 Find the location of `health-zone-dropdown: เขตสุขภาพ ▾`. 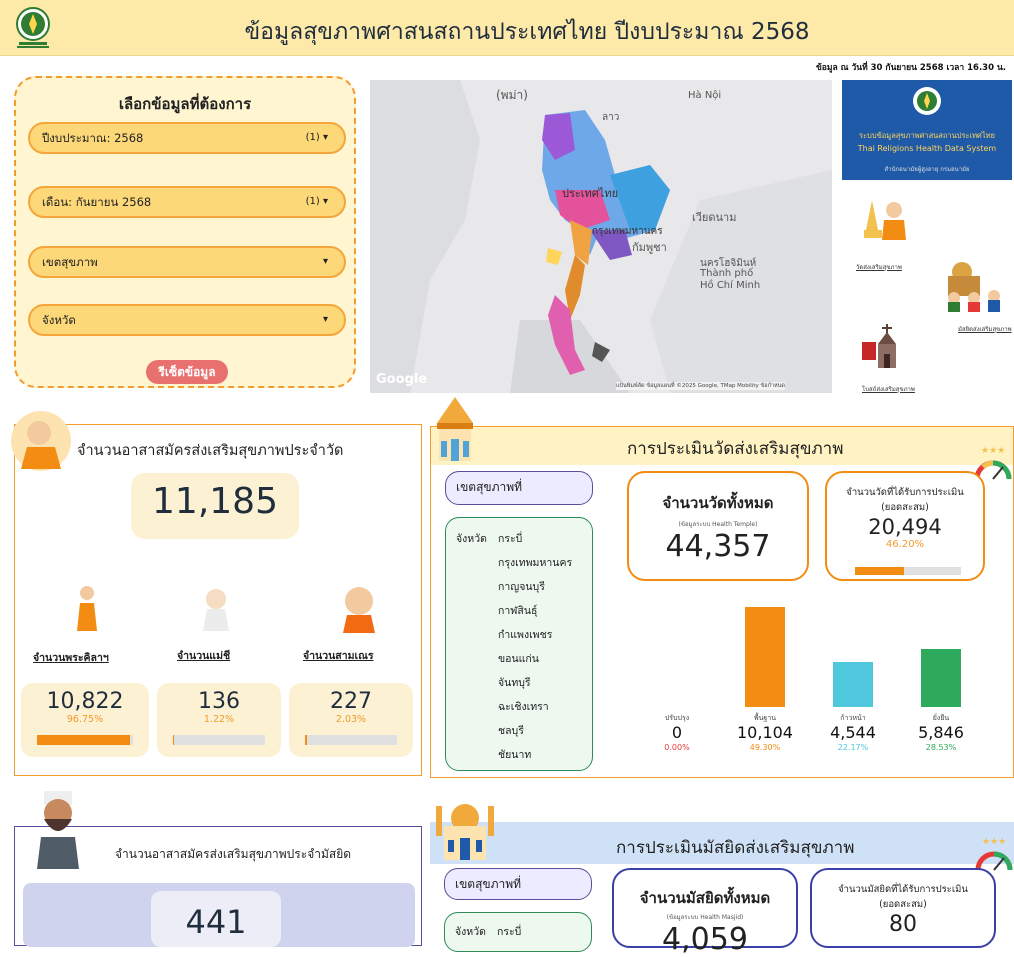

health-zone-dropdown: เขตสุขภาพ ▾ is located at coordinates (187, 262).